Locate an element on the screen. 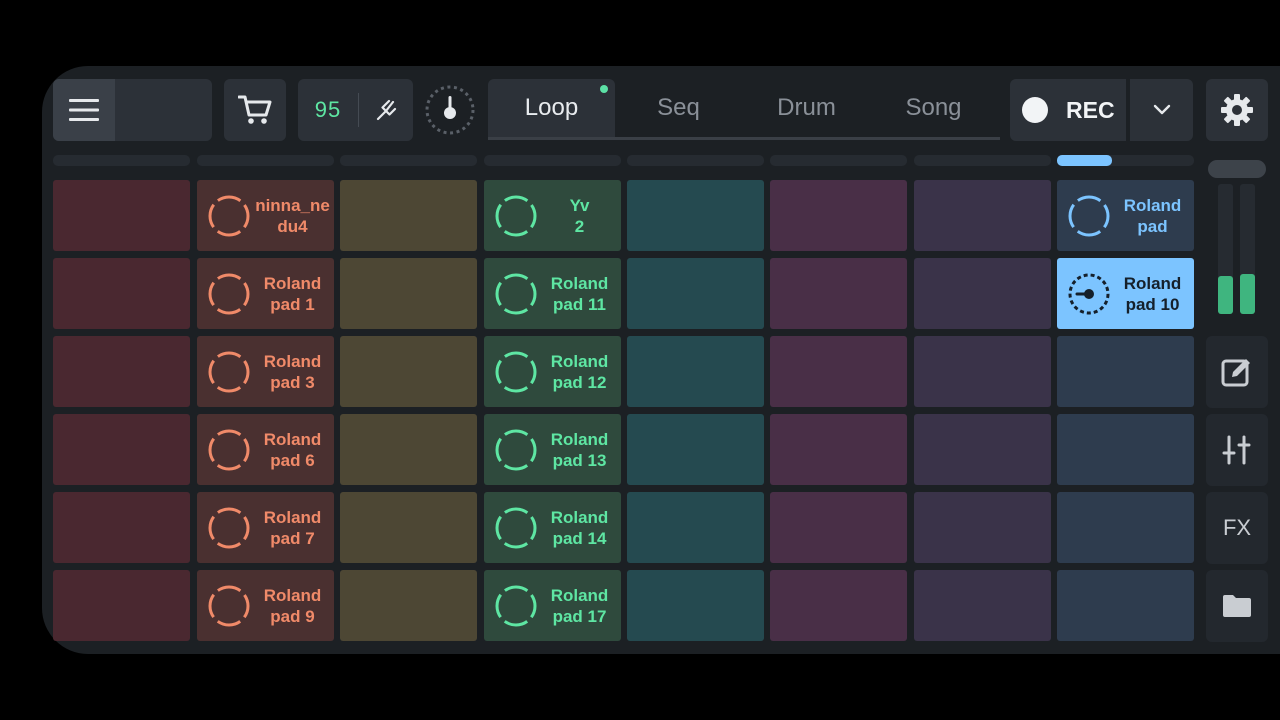 The width and height of the screenshot is (1280, 720). tempo-control: 95 is located at coordinates (355, 110).